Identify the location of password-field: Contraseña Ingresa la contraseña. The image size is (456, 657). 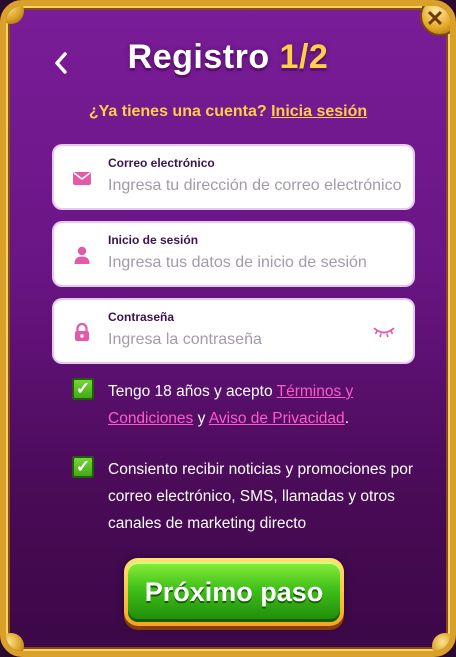
(233, 331).